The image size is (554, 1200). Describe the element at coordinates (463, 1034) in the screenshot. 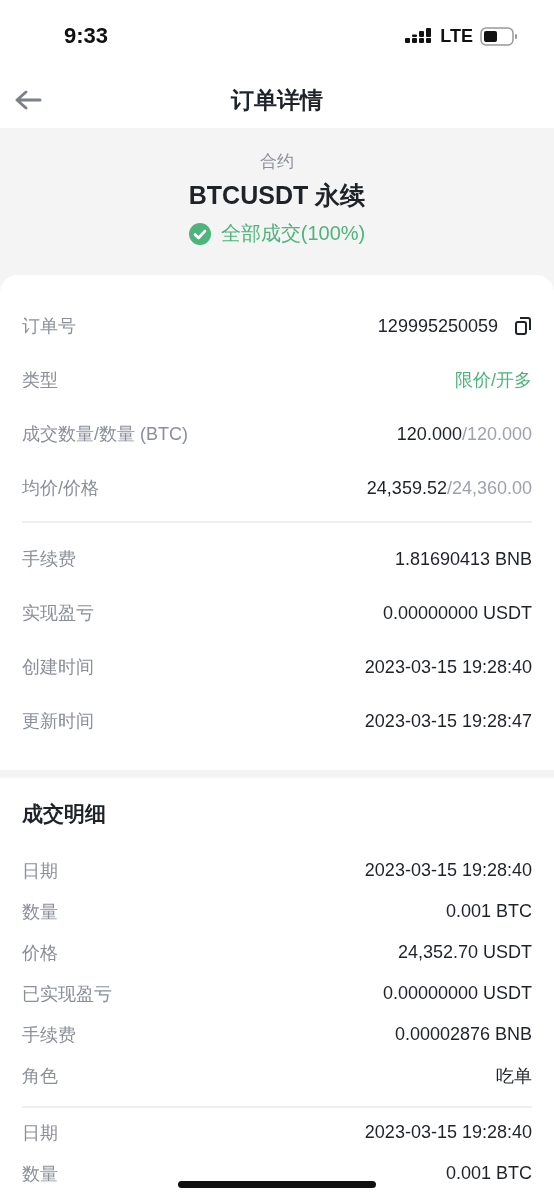

I see `detail-value: 0.00002876 BNB` at that location.